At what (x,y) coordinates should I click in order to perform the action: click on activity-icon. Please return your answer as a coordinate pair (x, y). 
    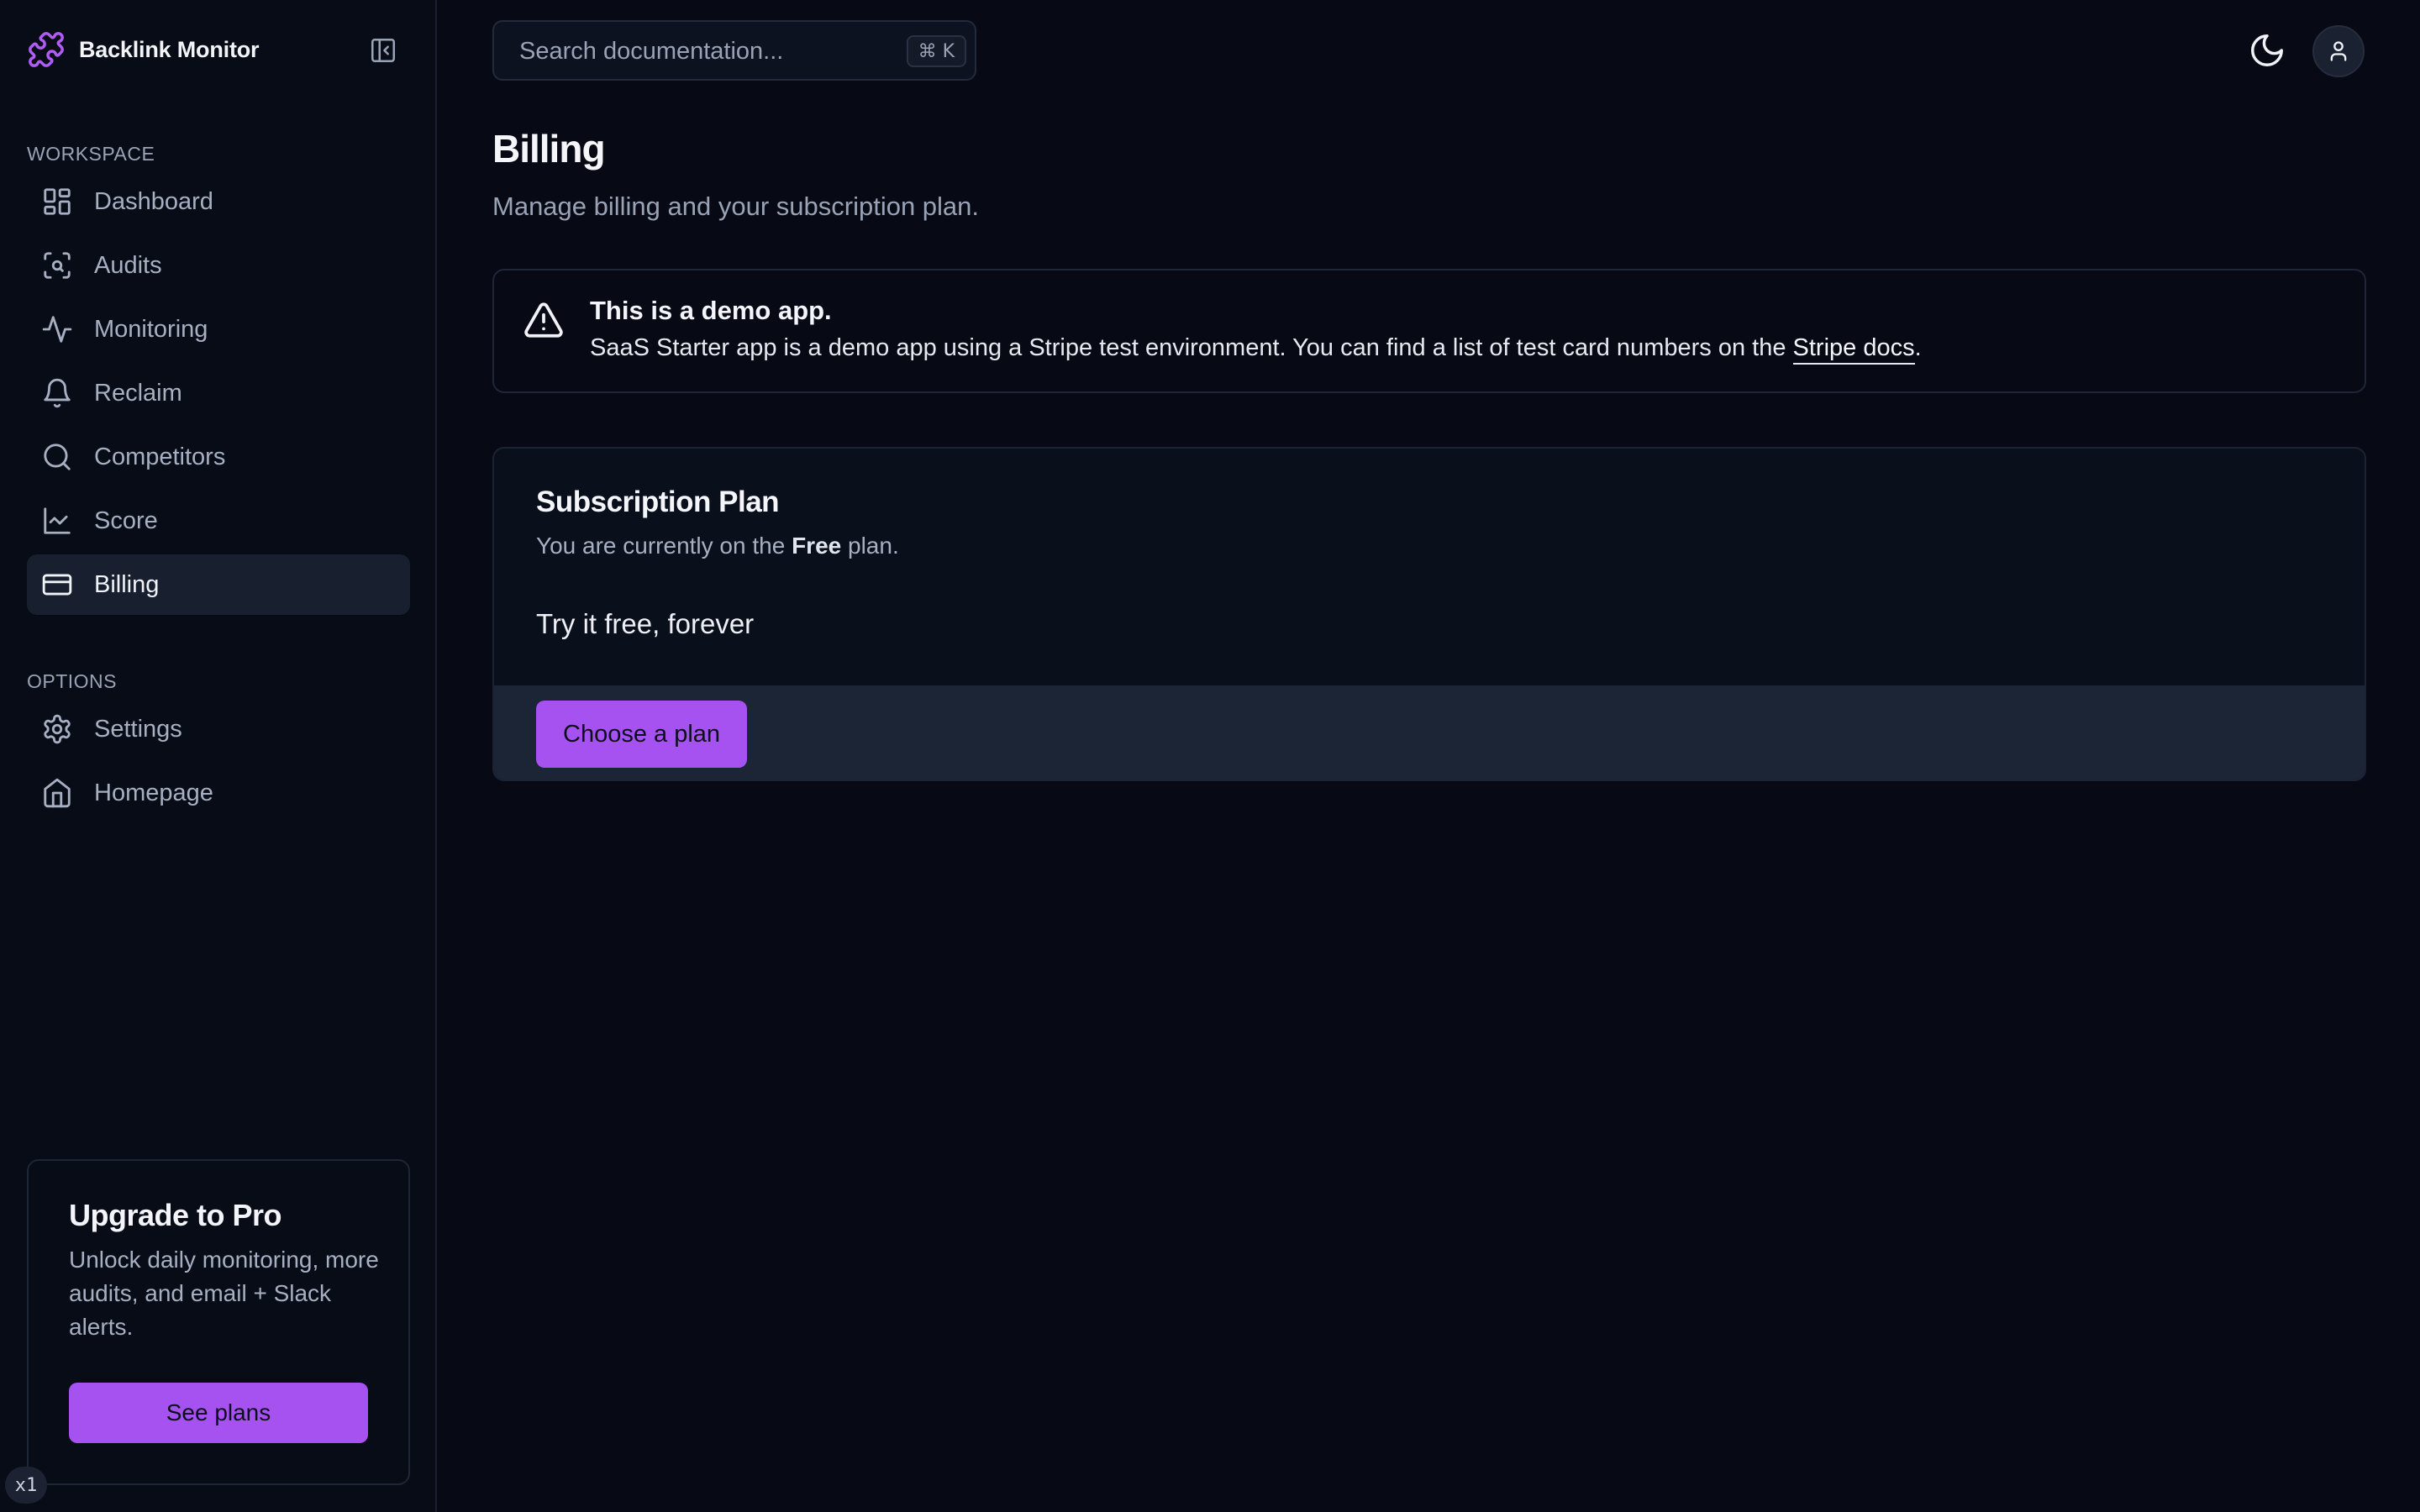
    Looking at the image, I should click on (57, 329).